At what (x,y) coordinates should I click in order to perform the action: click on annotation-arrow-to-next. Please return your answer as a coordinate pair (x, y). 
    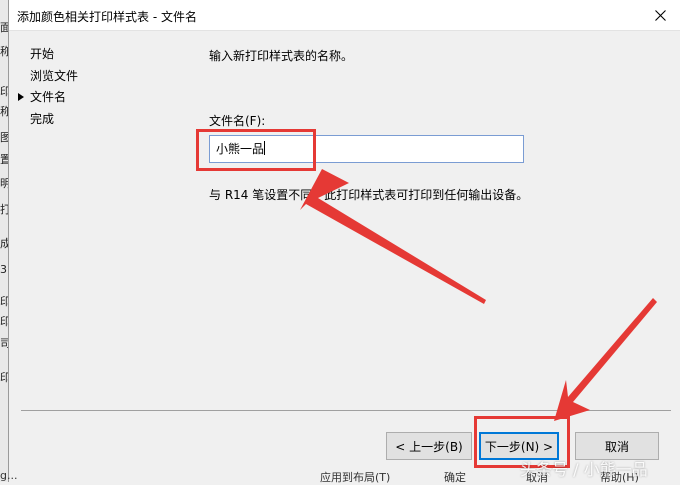
    Looking at the image, I should click on (605, 359).